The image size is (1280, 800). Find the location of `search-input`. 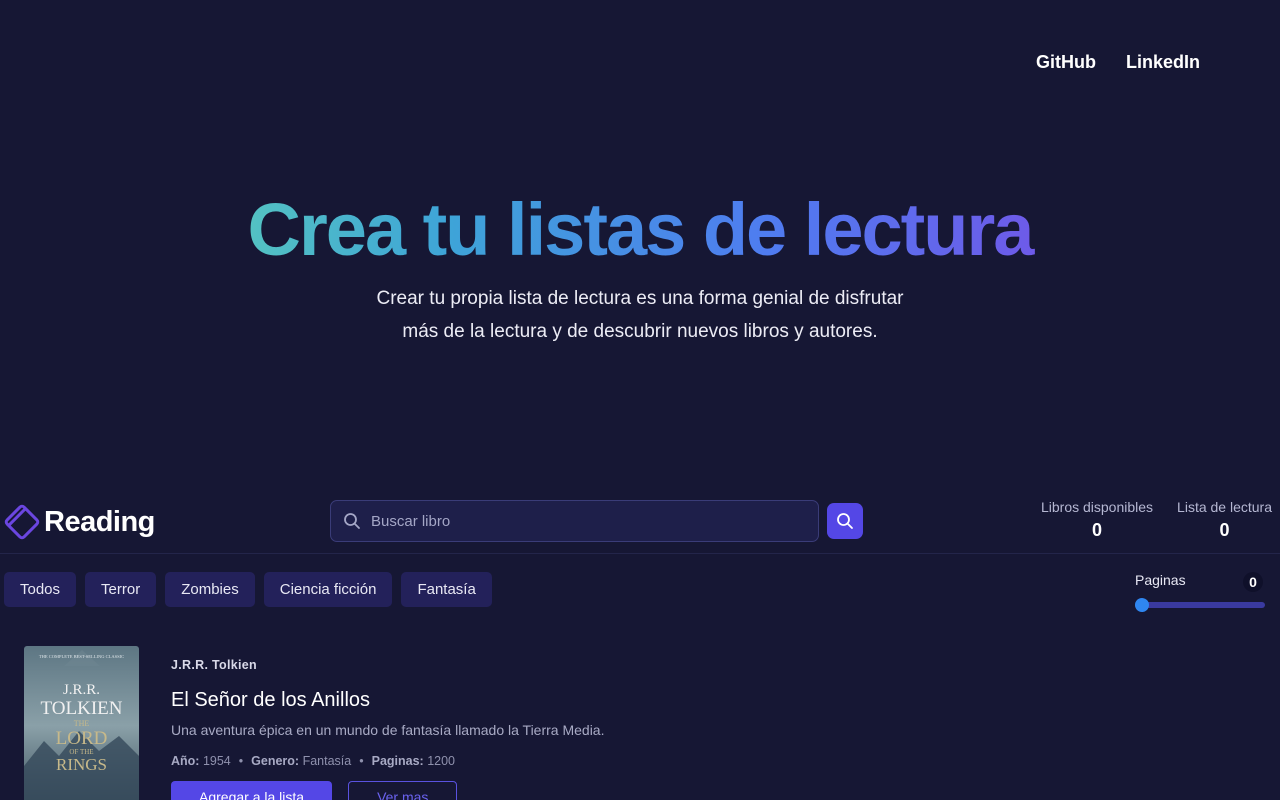

search-input is located at coordinates (581, 521).